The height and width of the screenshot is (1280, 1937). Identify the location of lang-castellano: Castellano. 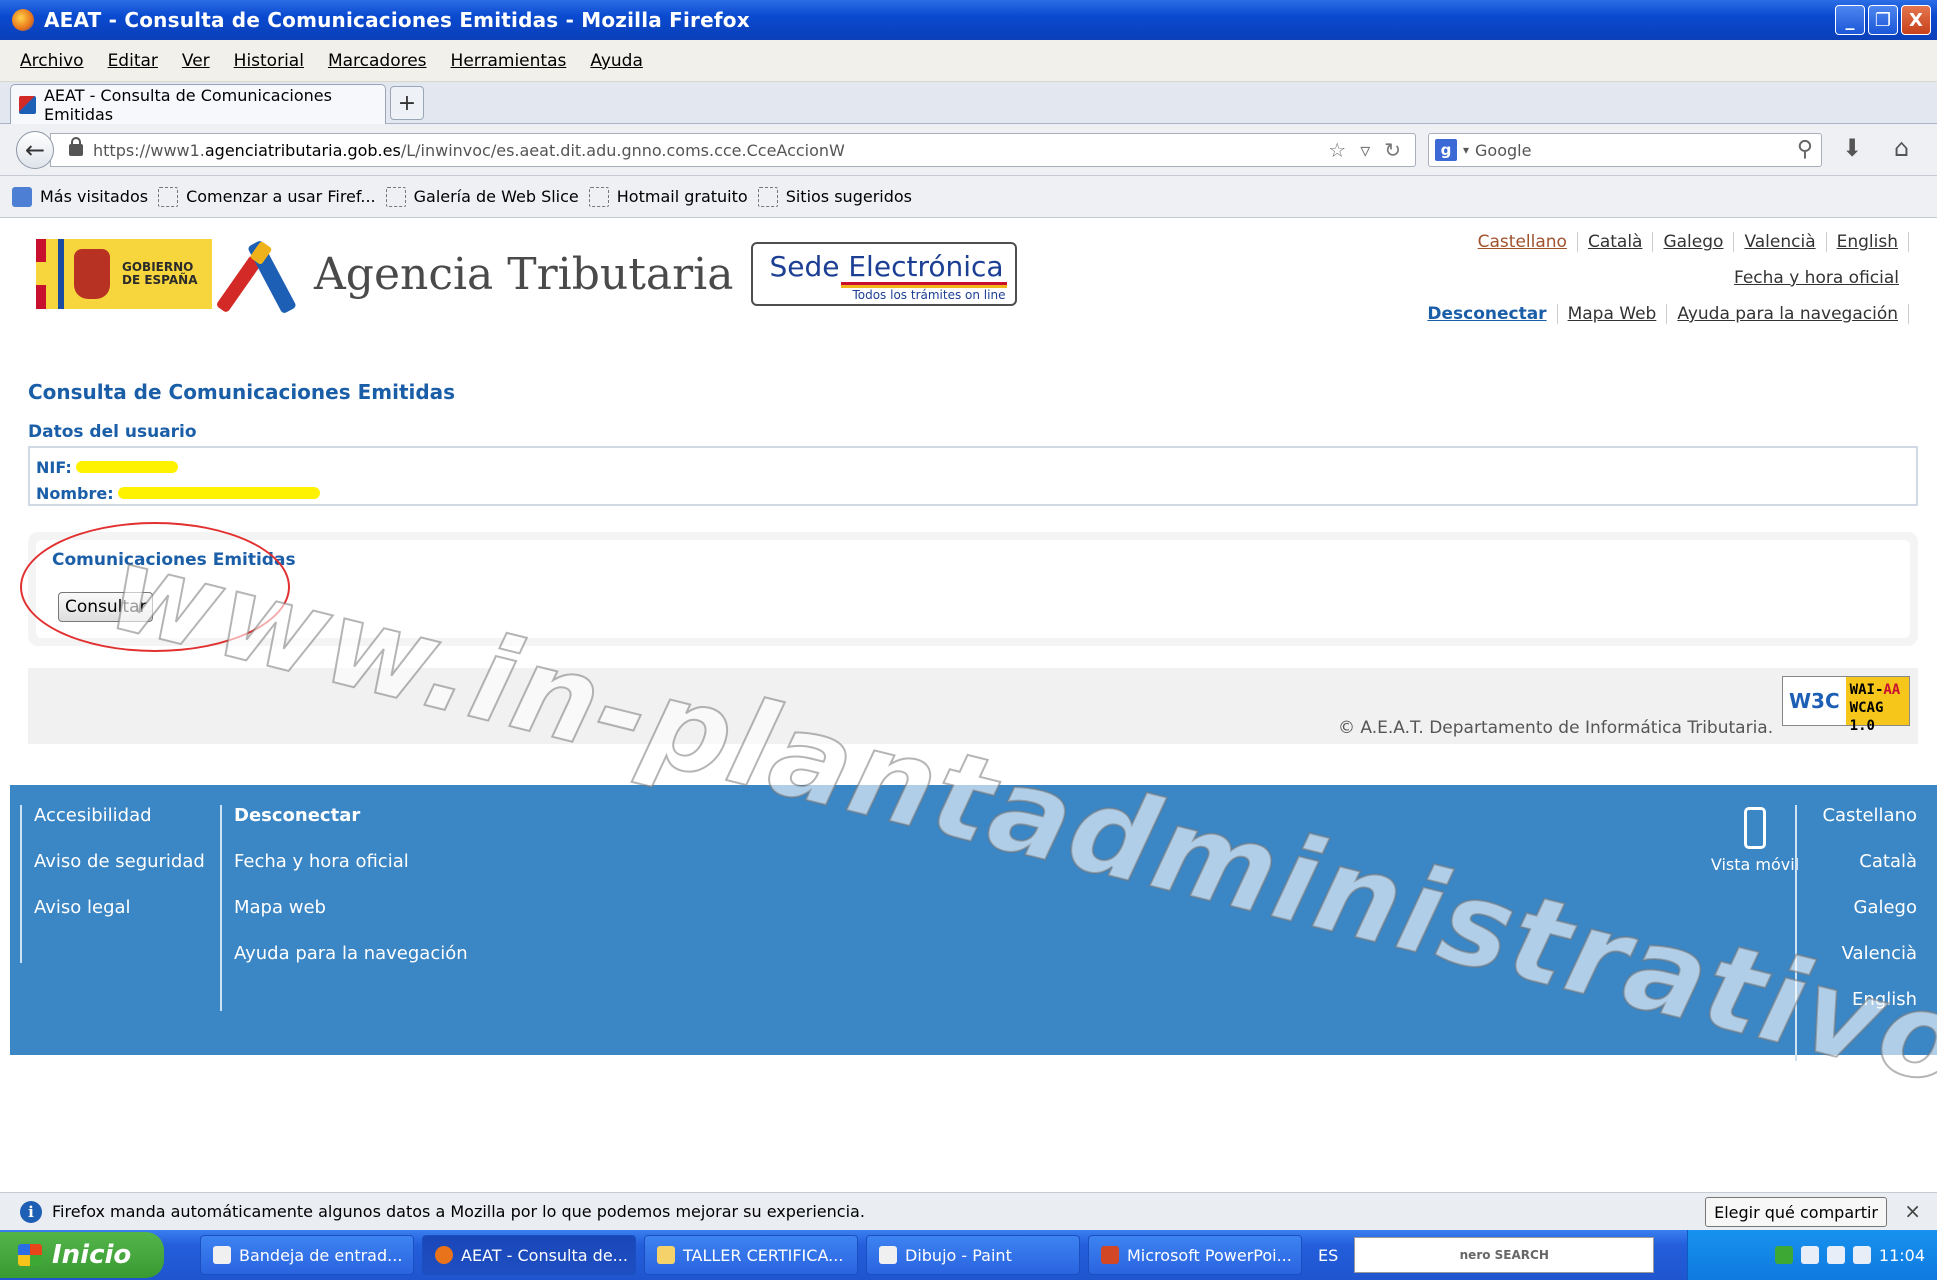
(1523, 242).